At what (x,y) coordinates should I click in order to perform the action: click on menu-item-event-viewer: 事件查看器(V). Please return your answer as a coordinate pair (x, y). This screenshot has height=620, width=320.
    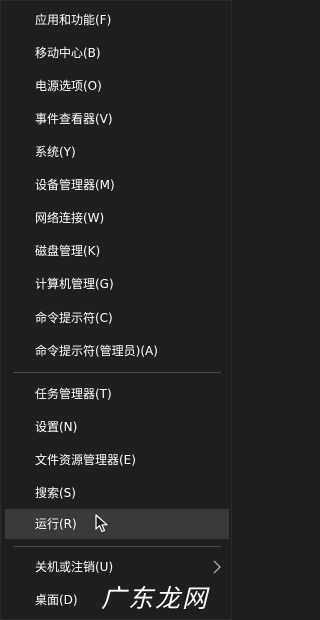
    Looking at the image, I should click on (117, 119).